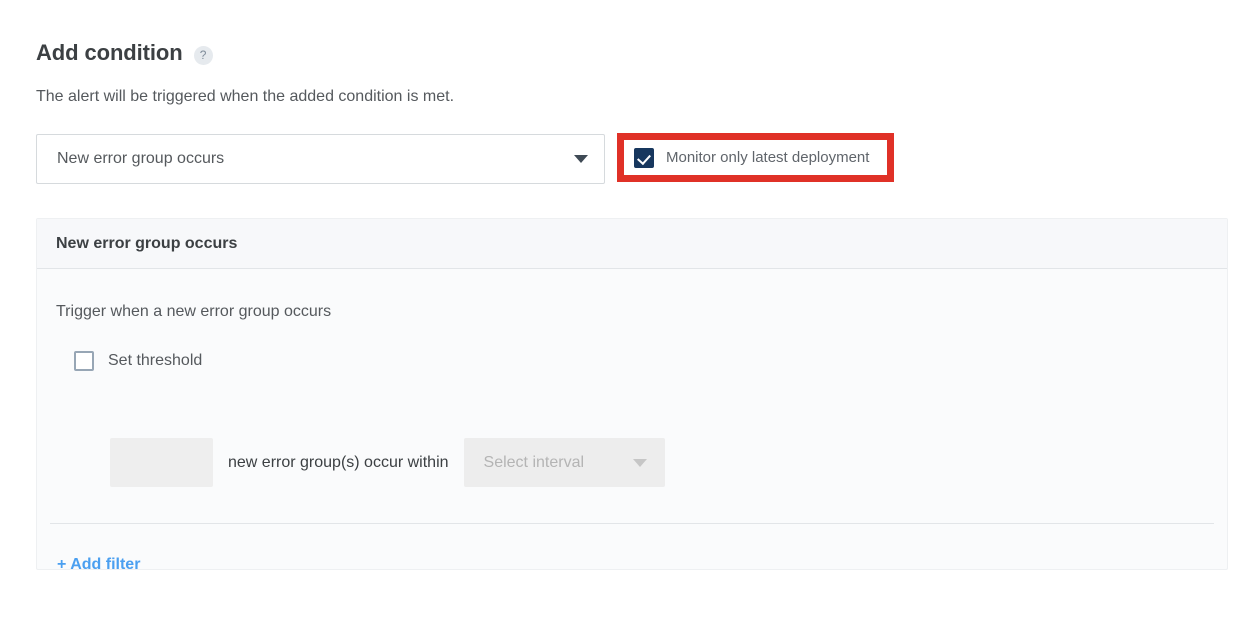 This screenshot has height=638, width=1248. I want to click on condition-select-row: New error group occurs, so click(320, 159).